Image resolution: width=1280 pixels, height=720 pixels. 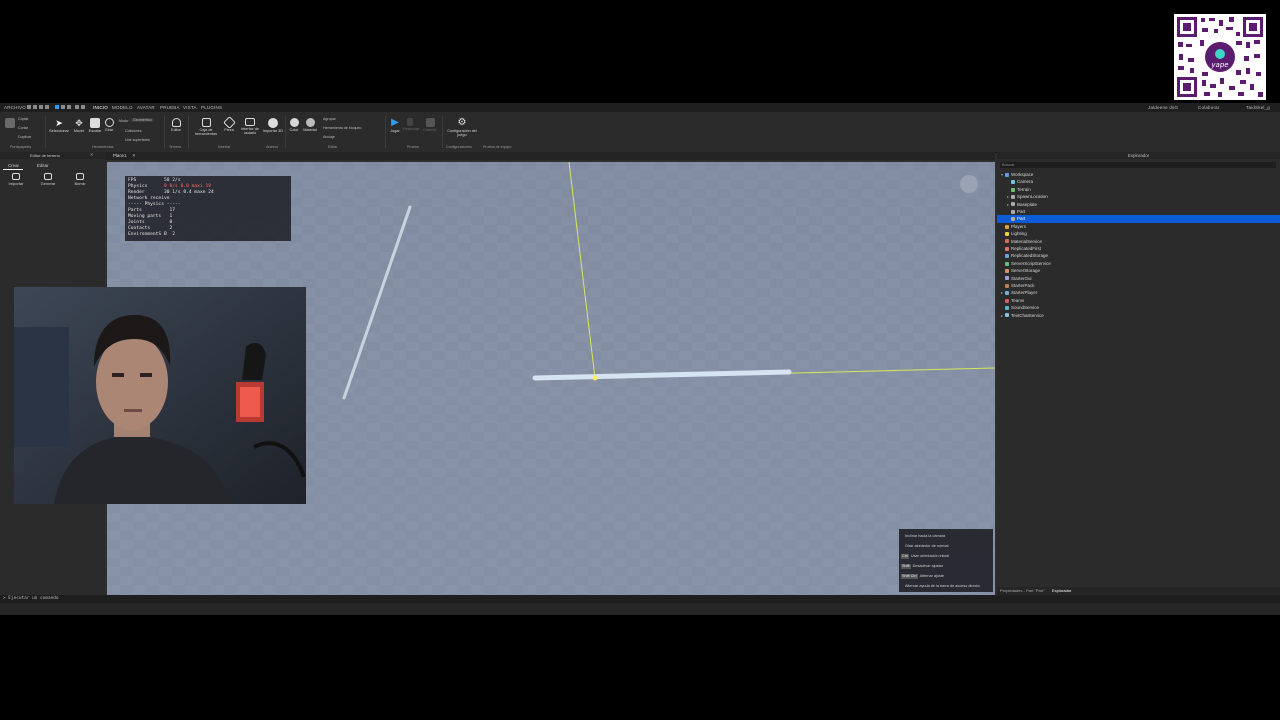 I want to click on import-3d-button: Importar 3D, so click(x=273, y=125).